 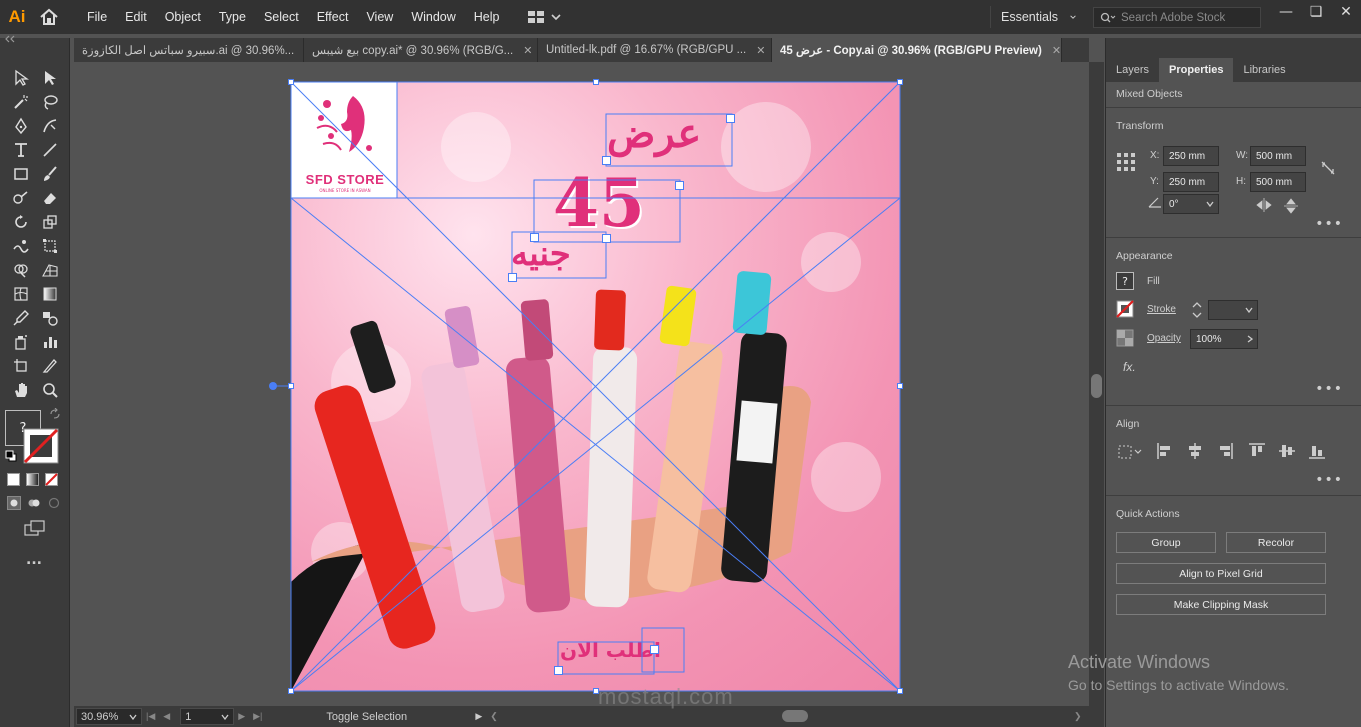 What do you see at coordinates (1328, 168) in the screenshot?
I see `constrain-proportions-icon` at bounding box center [1328, 168].